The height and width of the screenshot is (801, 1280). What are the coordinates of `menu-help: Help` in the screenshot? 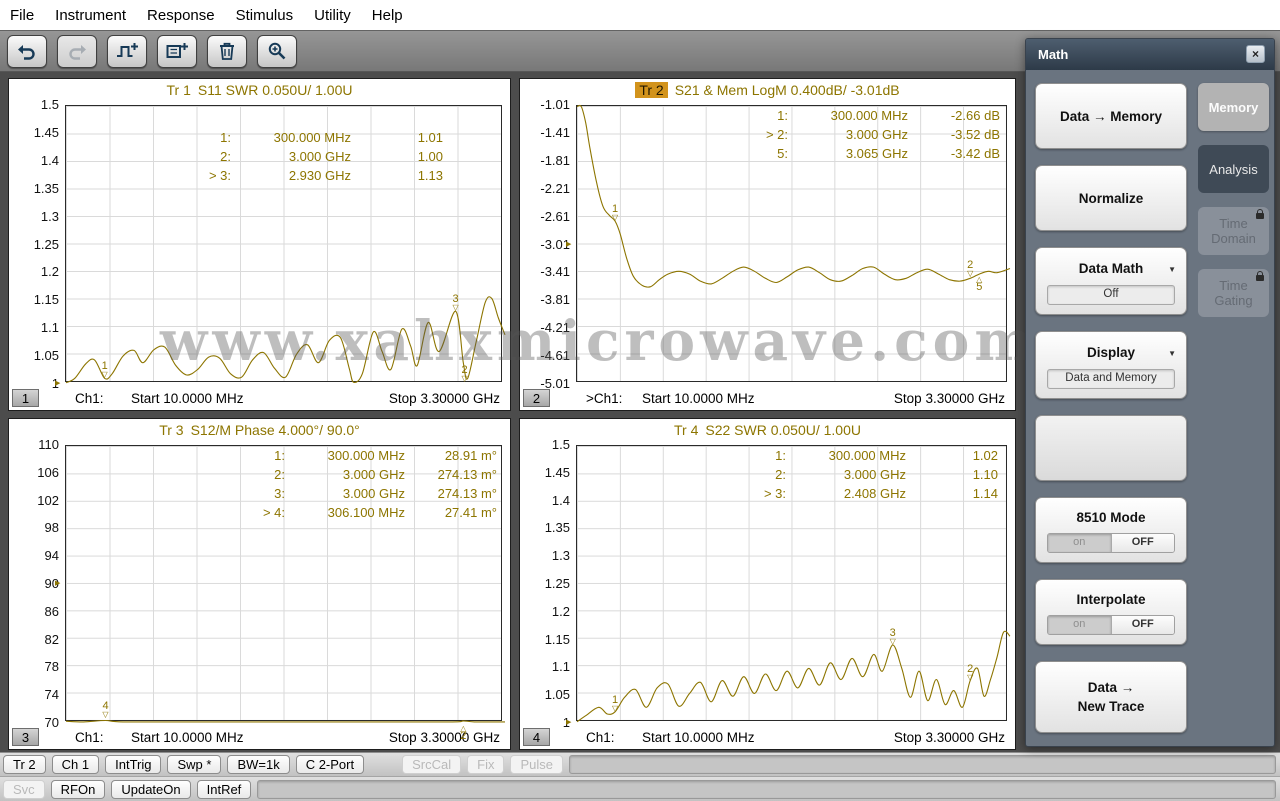 It's located at (387, 15).